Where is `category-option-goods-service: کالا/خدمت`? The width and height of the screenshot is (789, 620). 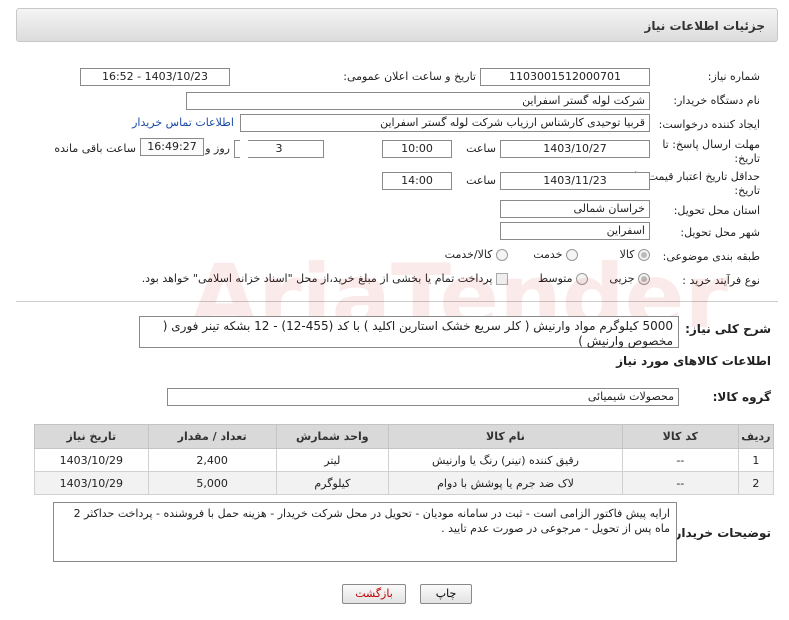
category-option-goods-service: کالا/خدمت is located at coordinates (476, 254).